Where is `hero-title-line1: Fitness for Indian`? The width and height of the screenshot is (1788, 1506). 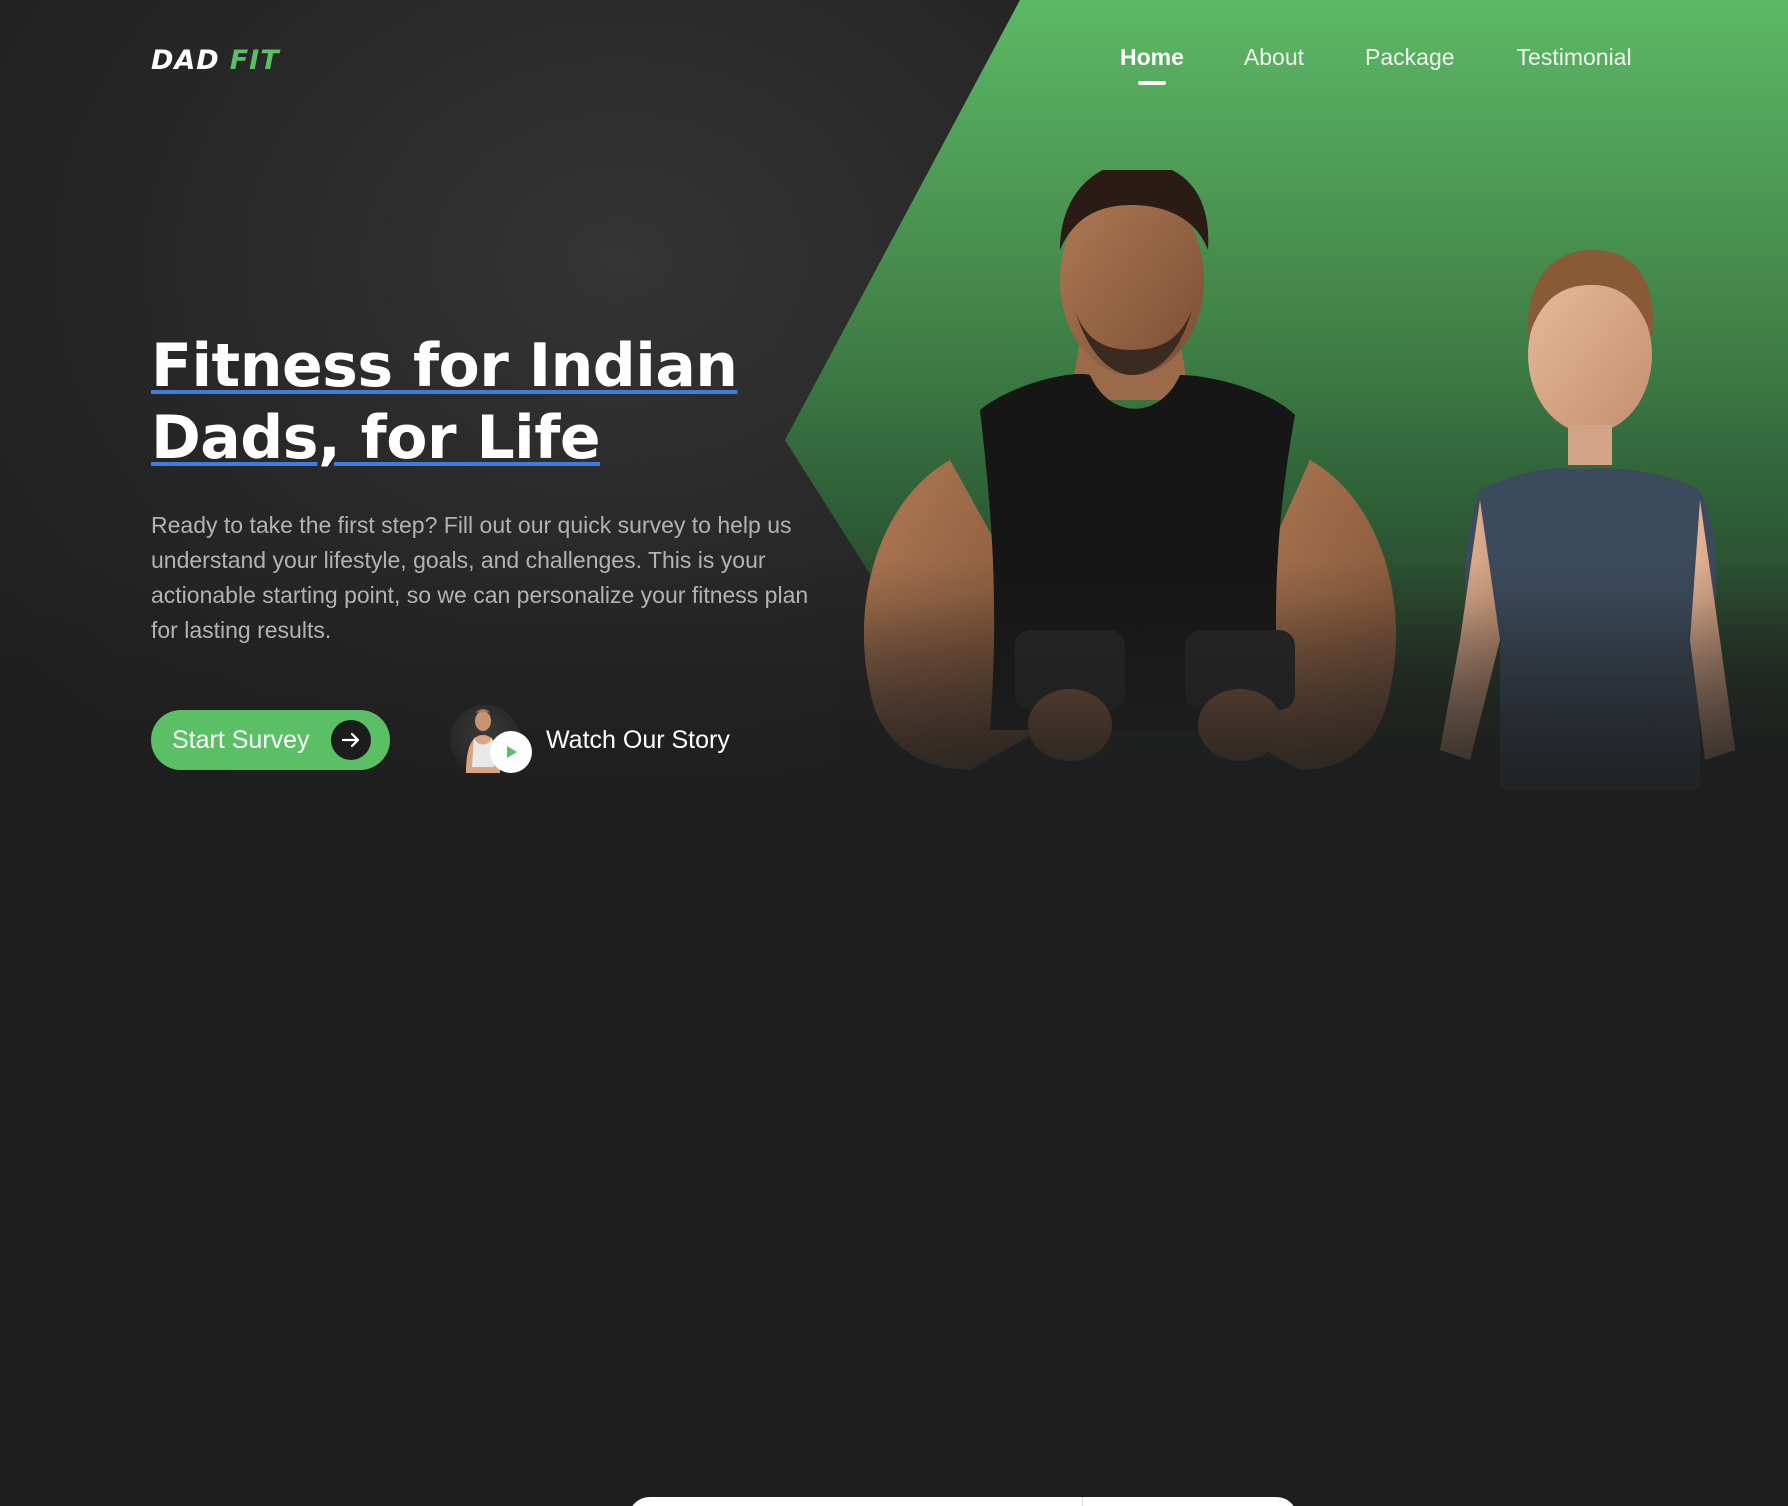 hero-title-line1: Fitness for Indian is located at coordinates (444, 366).